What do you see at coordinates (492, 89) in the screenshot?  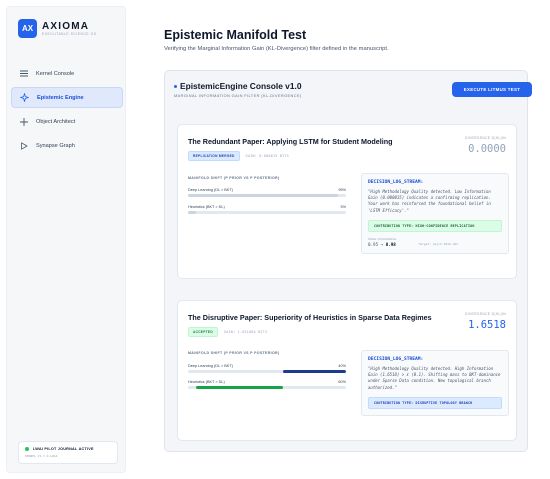 I see `execute-litmus-test-button: EXECUTE LITMUS TEST` at bounding box center [492, 89].